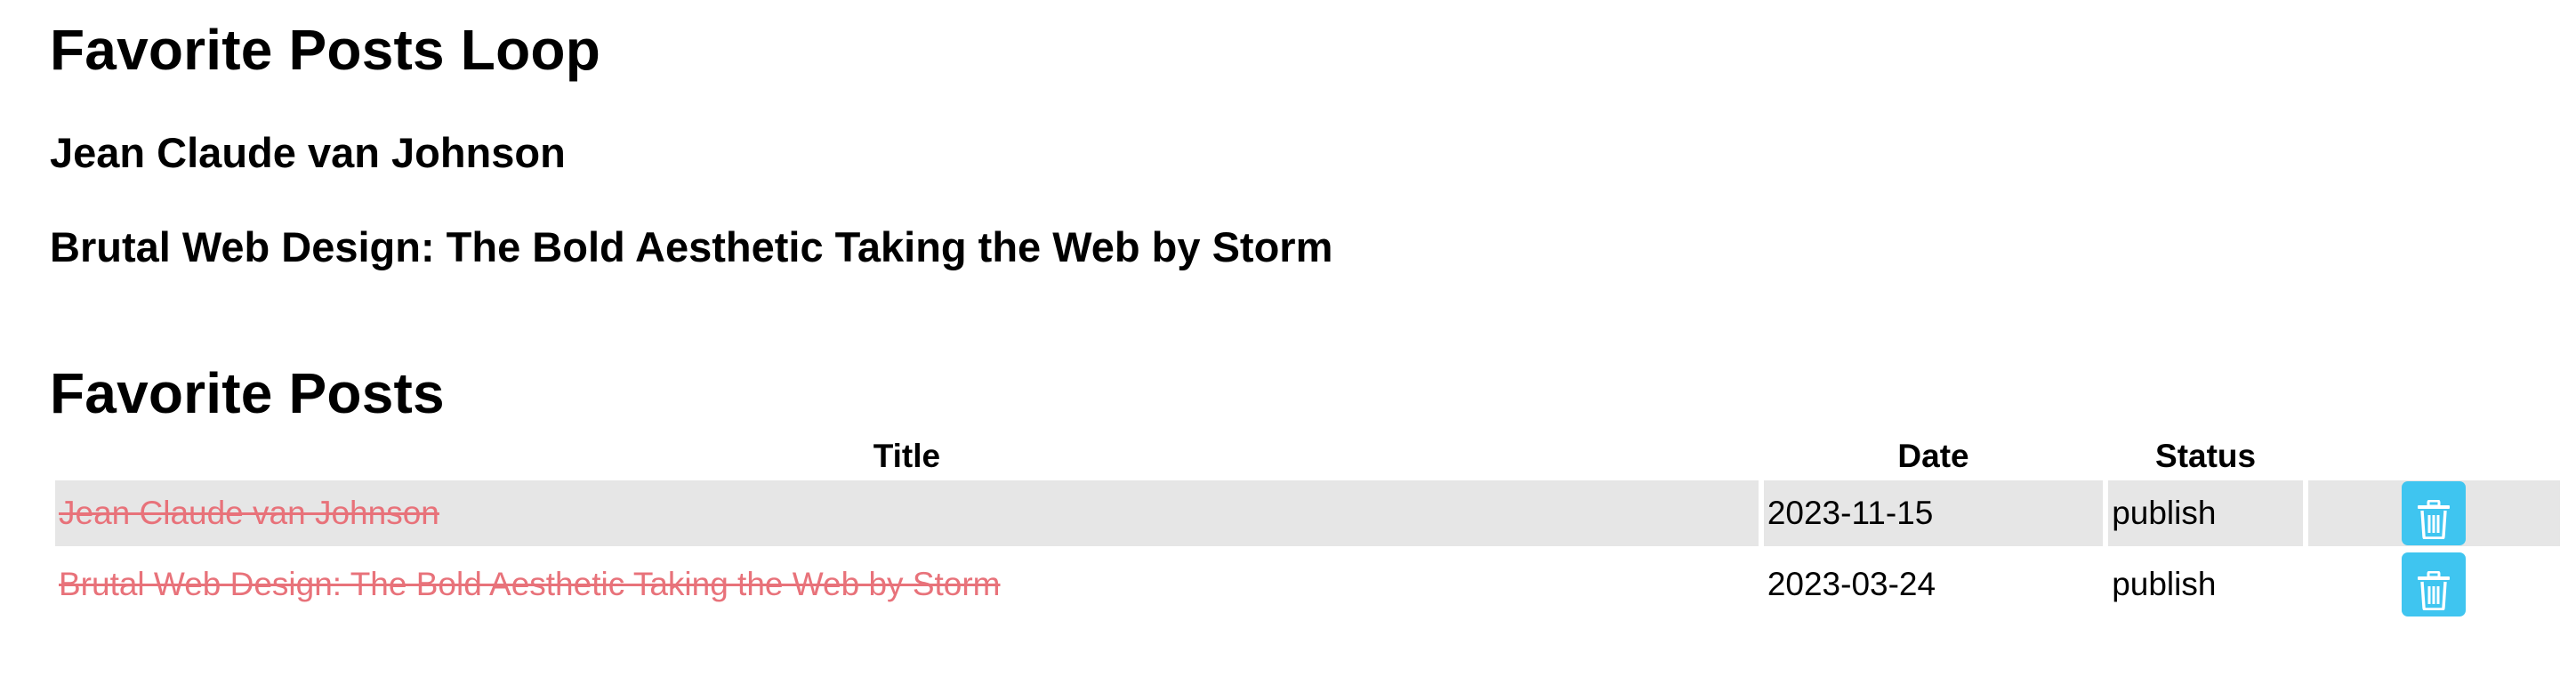 The image size is (2576, 685). I want to click on column-header-status: Status, so click(2206, 456).